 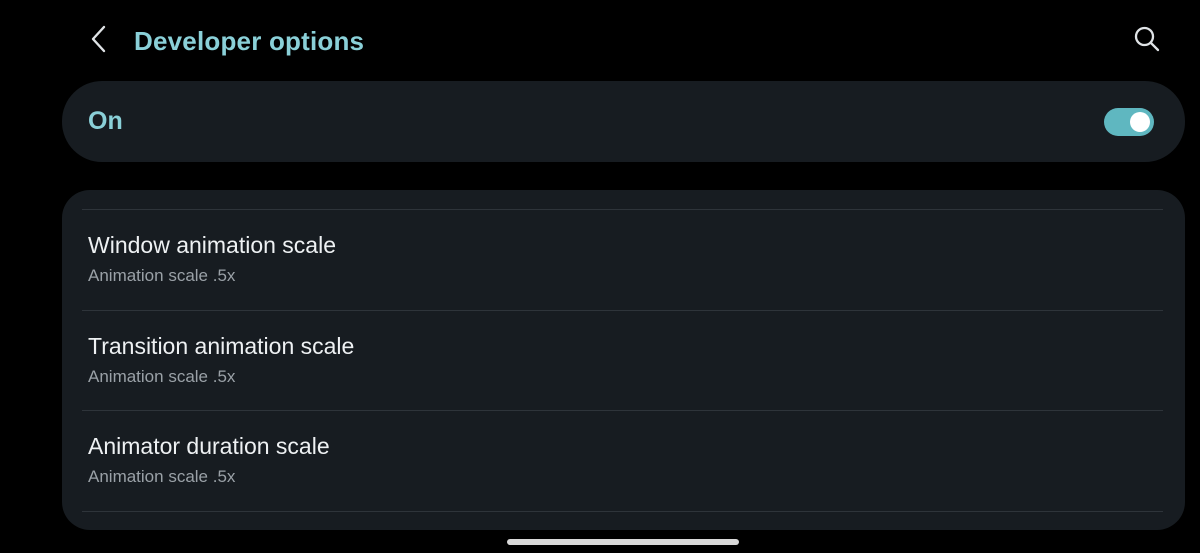 What do you see at coordinates (105, 121) in the screenshot?
I see `master-switch-label: On` at bounding box center [105, 121].